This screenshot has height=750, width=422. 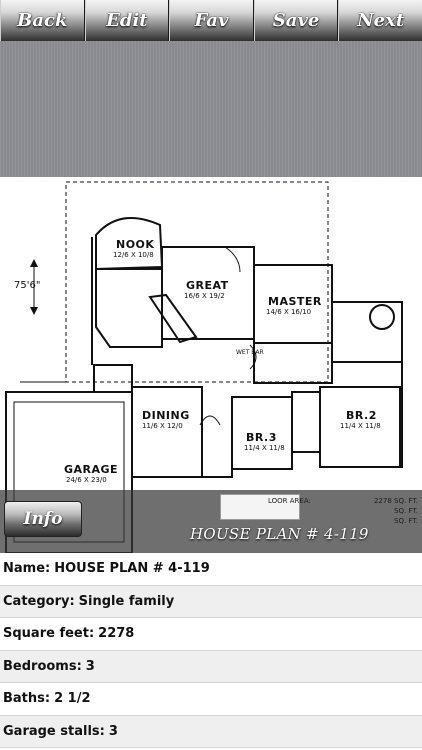 What do you see at coordinates (49, 634) in the screenshot?
I see `detail-label: Square feet:` at bounding box center [49, 634].